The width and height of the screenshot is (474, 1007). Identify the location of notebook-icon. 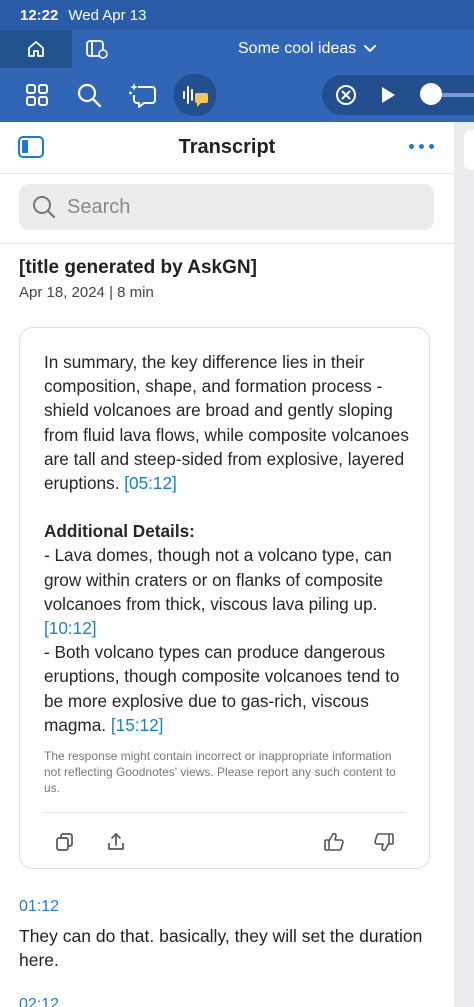
(97, 49).